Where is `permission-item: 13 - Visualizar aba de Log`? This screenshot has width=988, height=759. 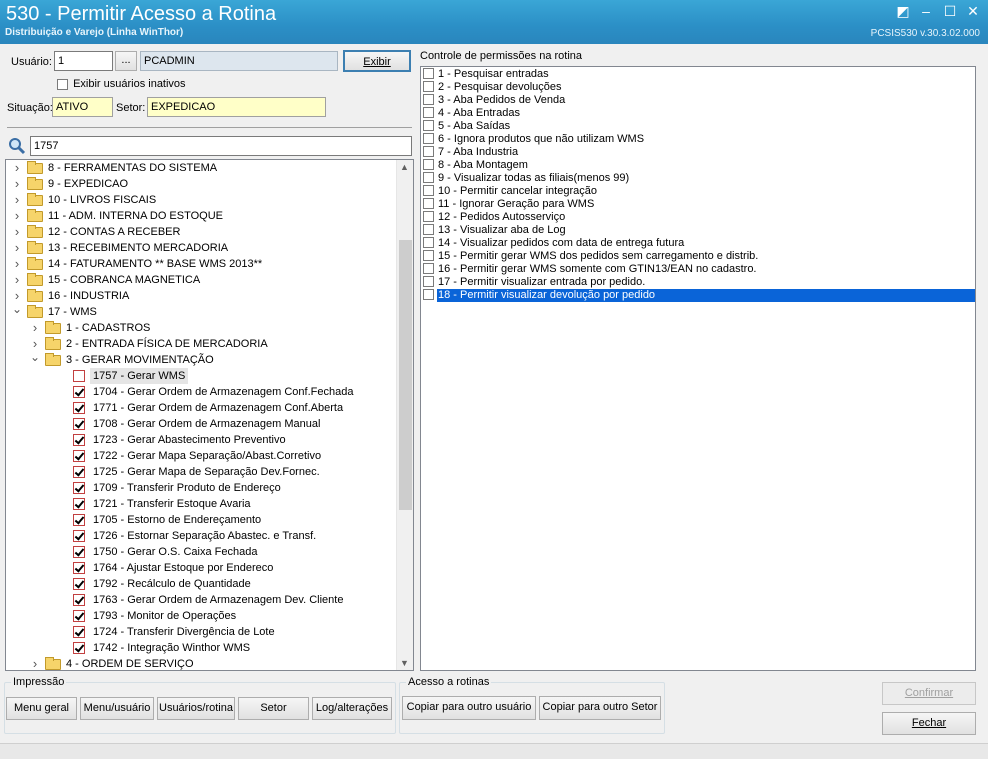 permission-item: 13 - Visualizar aba de Log is located at coordinates (496, 230).